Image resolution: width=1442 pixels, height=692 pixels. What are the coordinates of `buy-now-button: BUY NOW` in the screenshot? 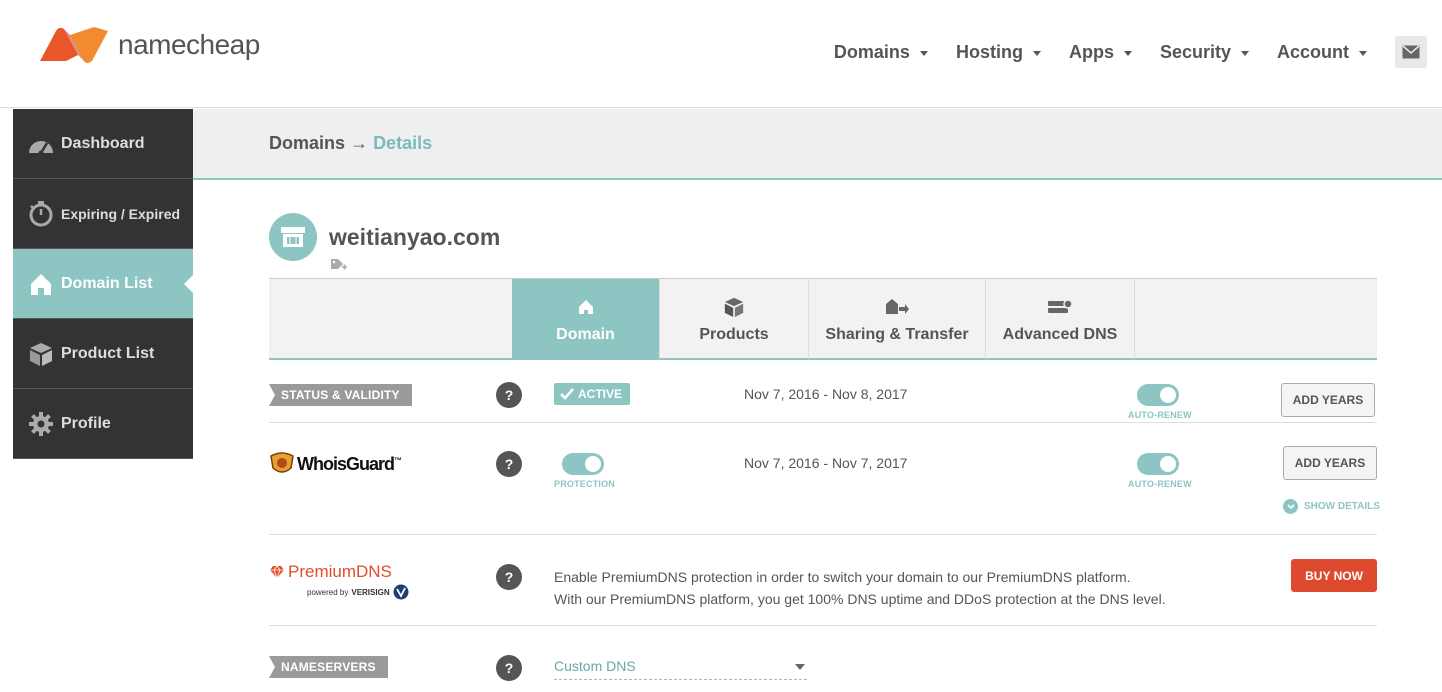 It's located at (1334, 575).